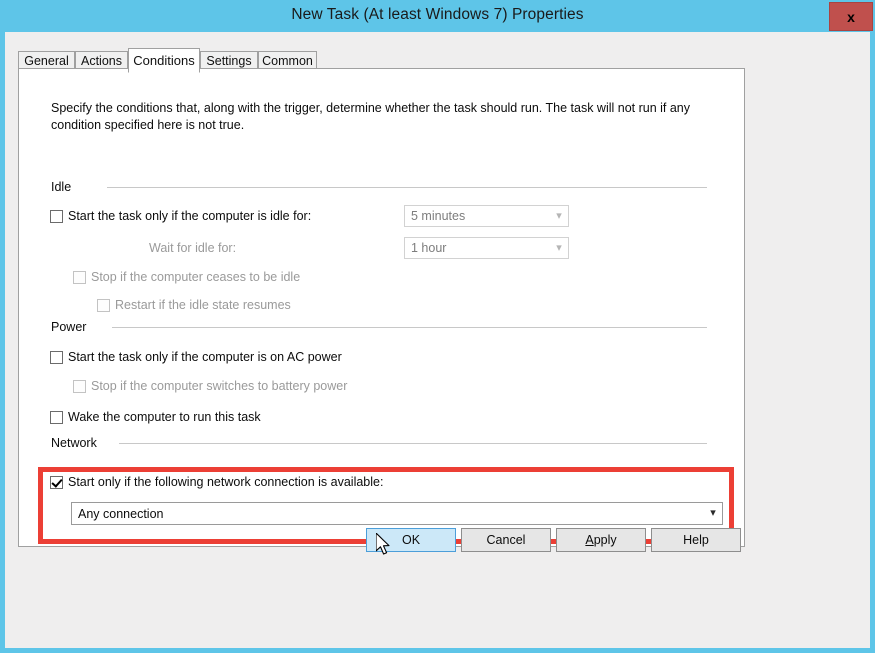  What do you see at coordinates (506, 540) in the screenshot?
I see `cancel-button: Cancel` at bounding box center [506, 540].